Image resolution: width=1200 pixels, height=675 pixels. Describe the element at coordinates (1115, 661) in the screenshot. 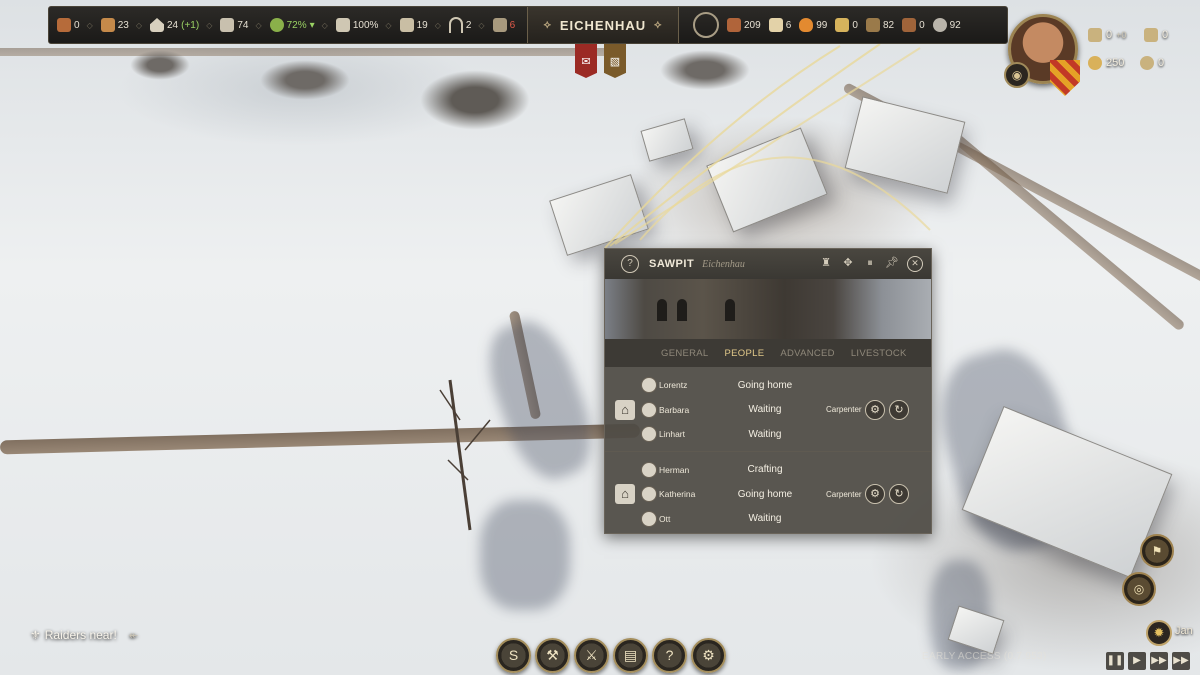

I see `pause-icon: ❚❚` at that location.